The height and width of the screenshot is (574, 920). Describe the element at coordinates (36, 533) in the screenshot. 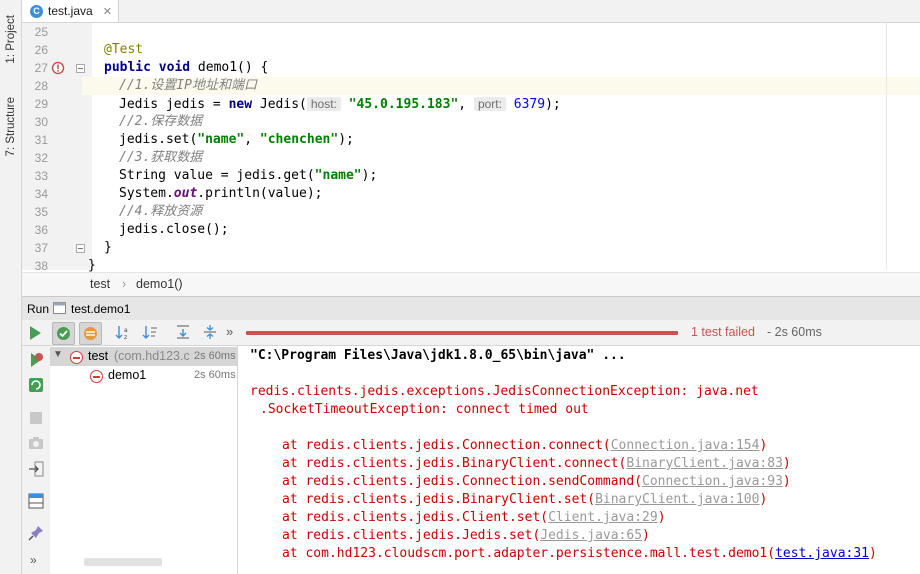

I see `pin-icon` at that location.